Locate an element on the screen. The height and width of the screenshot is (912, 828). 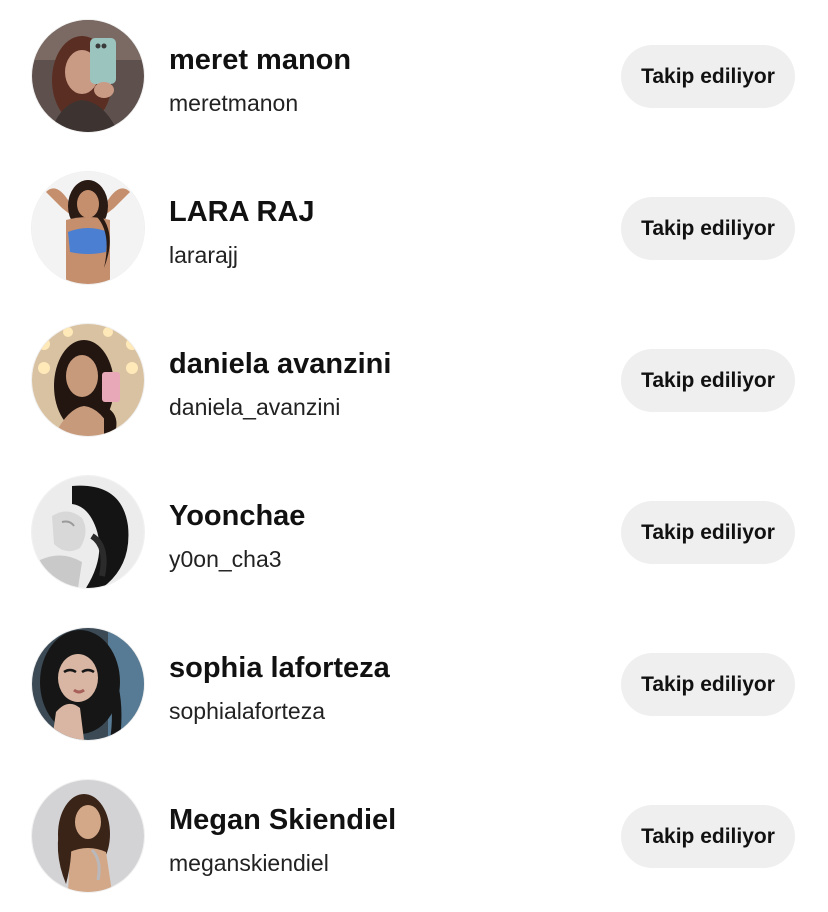
display-name: meret manon is located at coordinates (260, 60).